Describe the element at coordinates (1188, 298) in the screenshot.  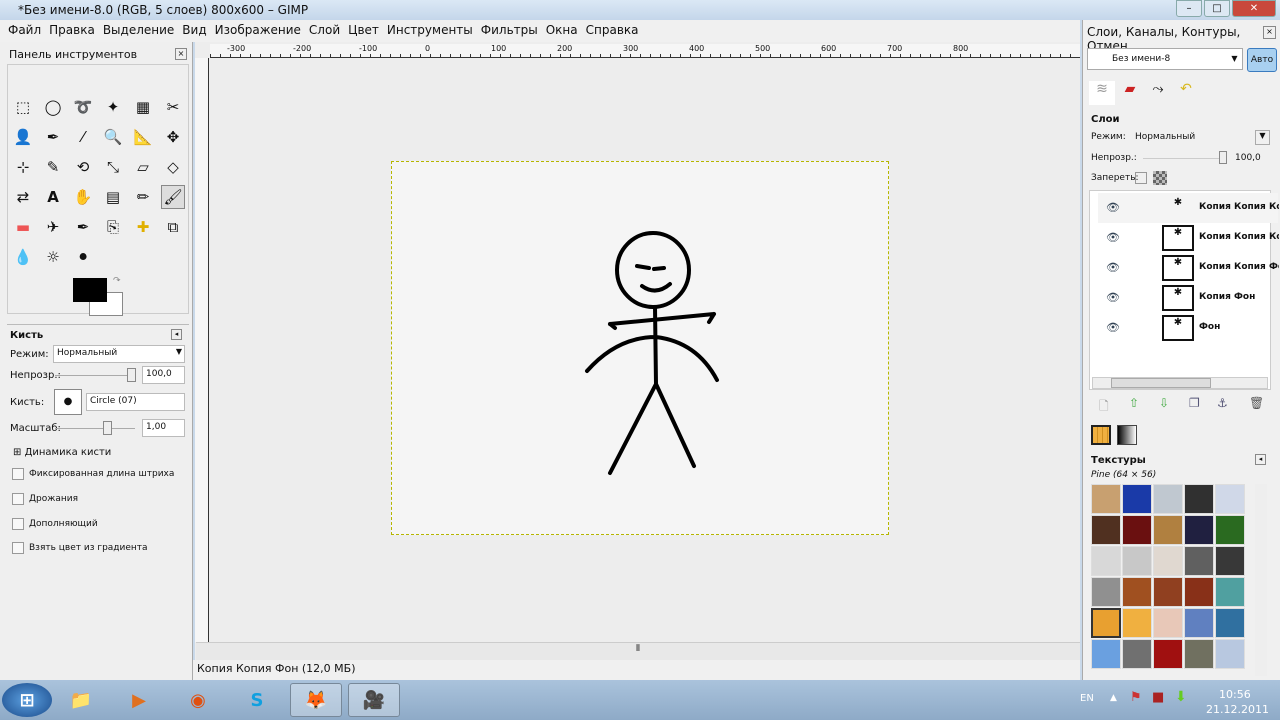
I see `layer-row: 👁 ✱ Копия Фон` at that location.